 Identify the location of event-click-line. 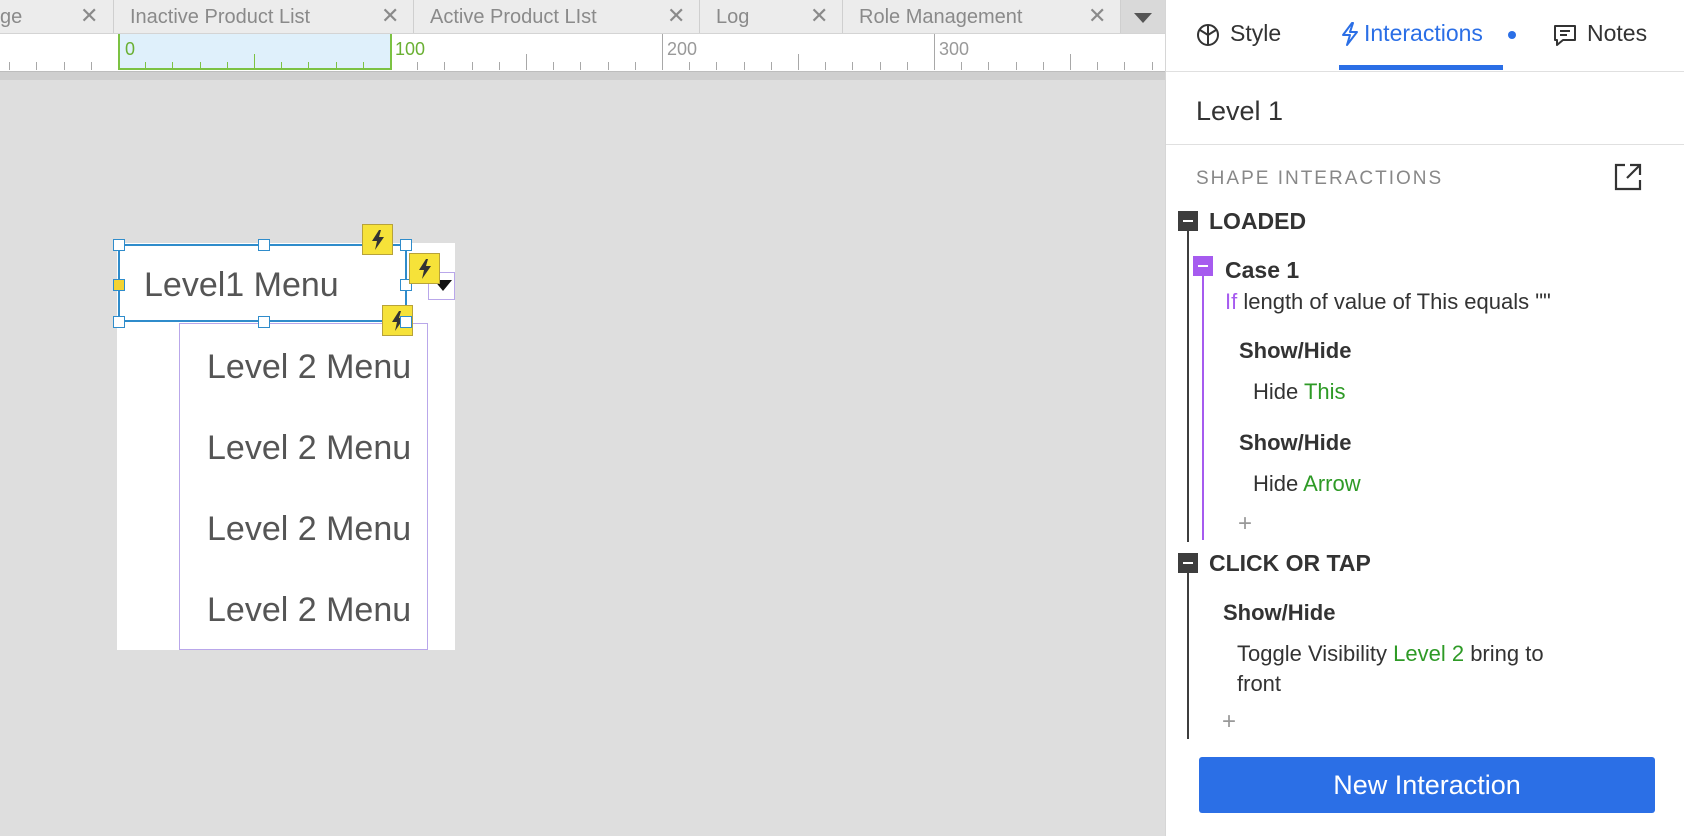
(1188, 656).